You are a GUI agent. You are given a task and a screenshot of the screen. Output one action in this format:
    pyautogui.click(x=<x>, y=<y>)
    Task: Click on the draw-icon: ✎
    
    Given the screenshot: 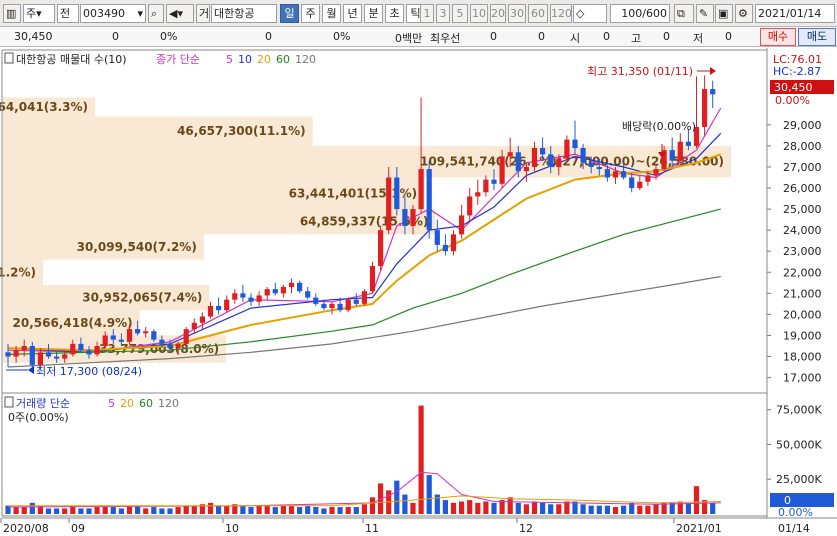 What is the action you would take?
    pyautogui.click(x=705, y=13)
    